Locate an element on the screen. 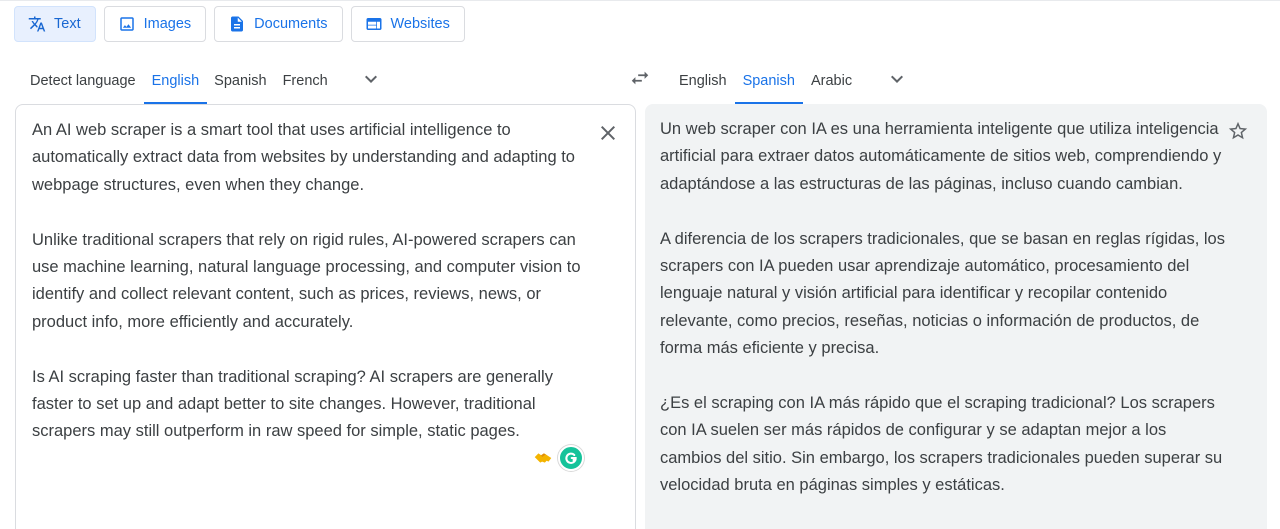  swap-languages-button is located at coordinates (640, 80).